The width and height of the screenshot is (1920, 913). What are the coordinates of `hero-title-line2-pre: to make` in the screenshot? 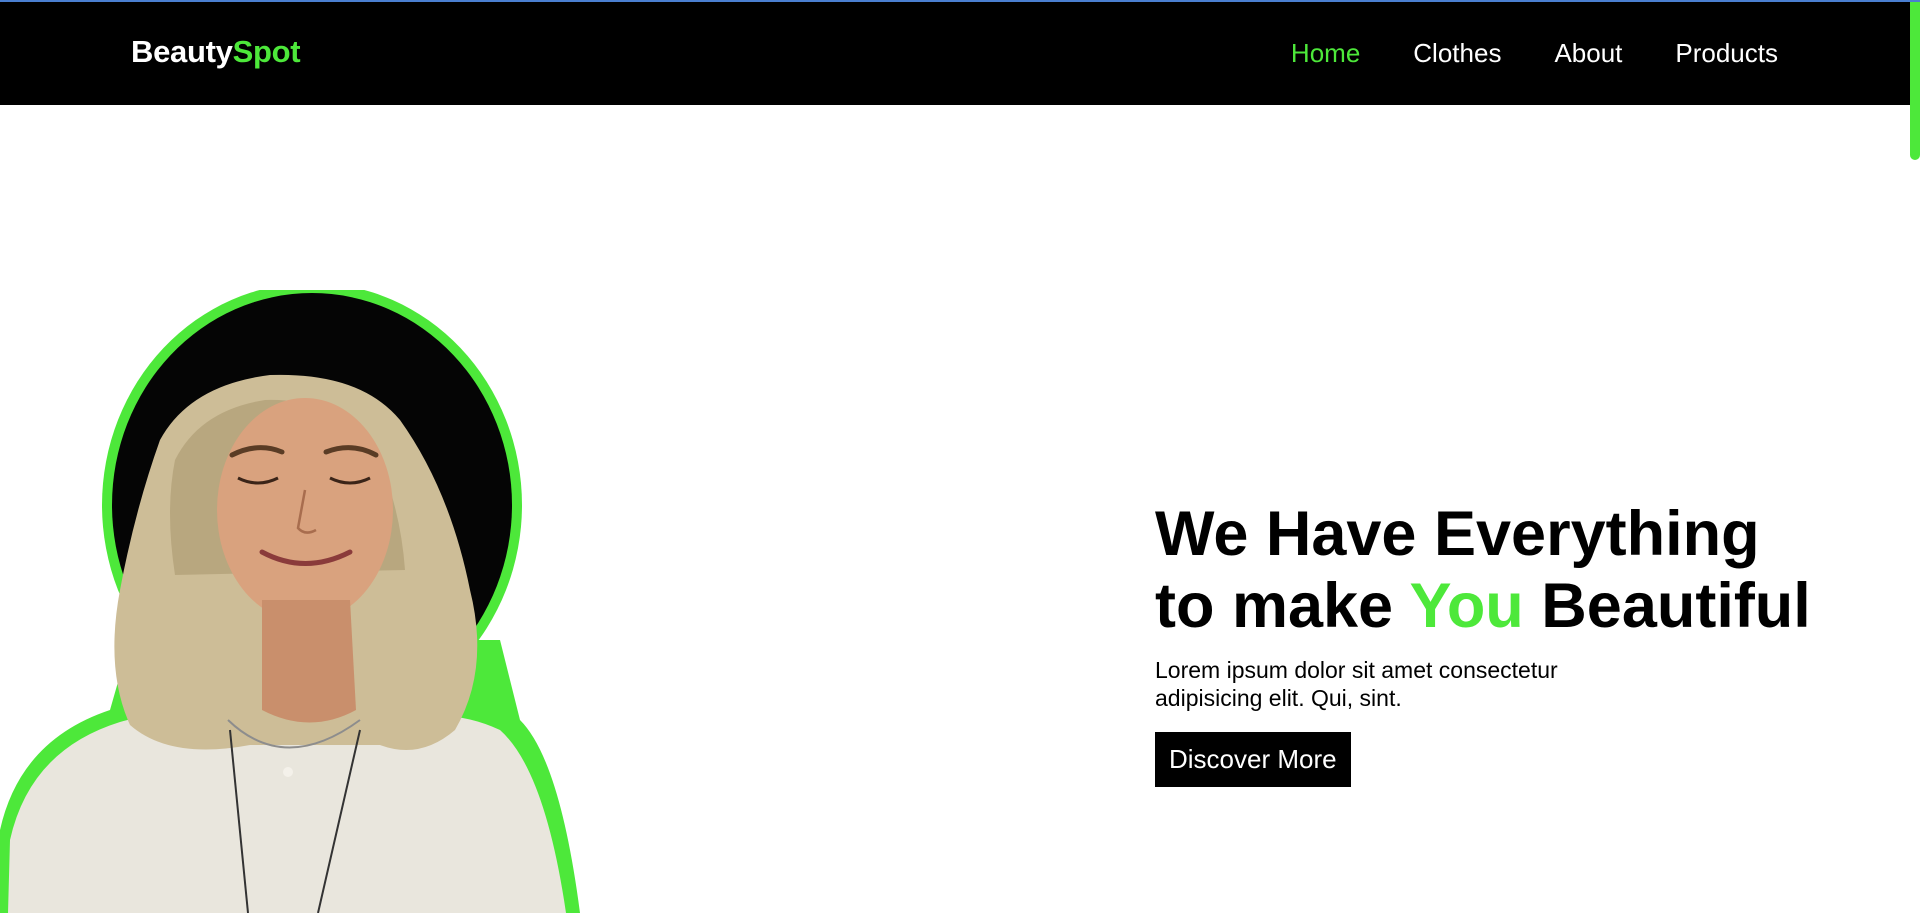 It's located at (1282, 606).